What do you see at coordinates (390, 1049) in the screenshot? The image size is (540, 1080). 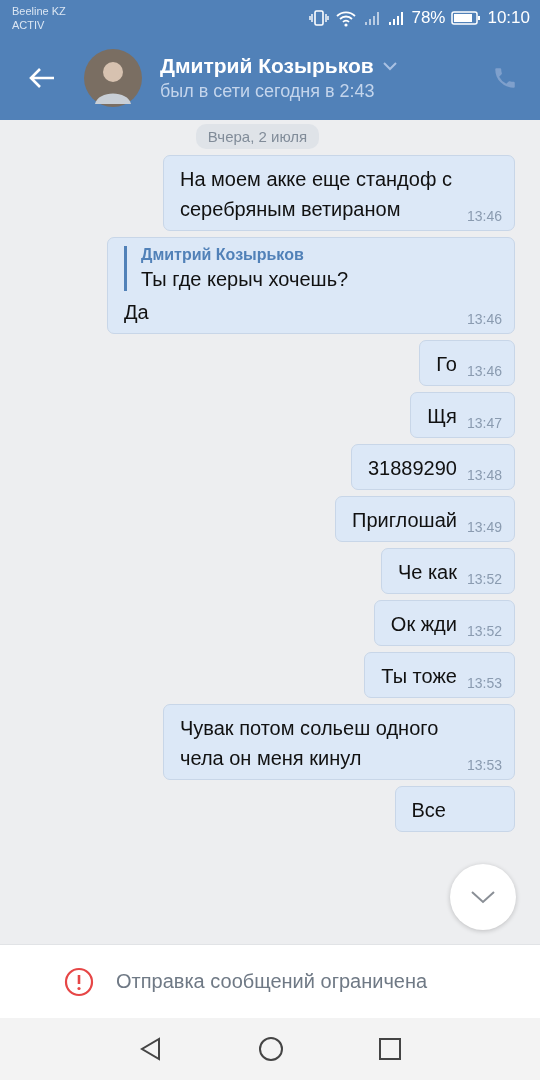 I see `recents-nav-icon` at bounding box center [390, 1049].